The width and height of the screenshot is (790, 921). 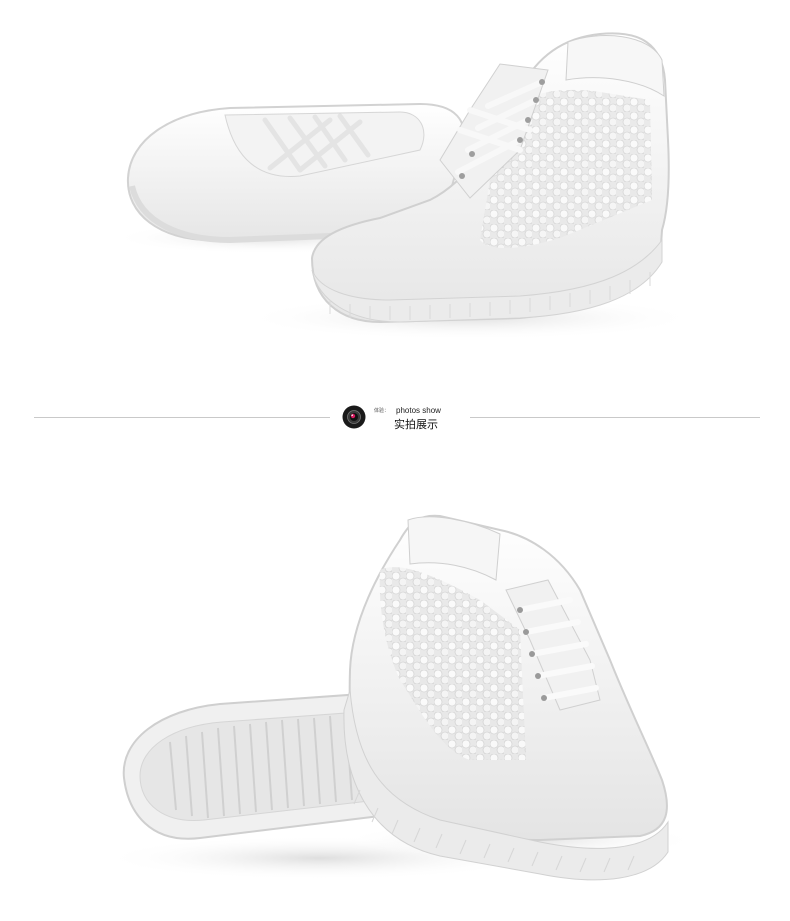 What do you see at coordinates (395, 418) in the screenshot?
I see `section-divider: 体验： photos show 实拍展示` at bounding box center [395, 418].